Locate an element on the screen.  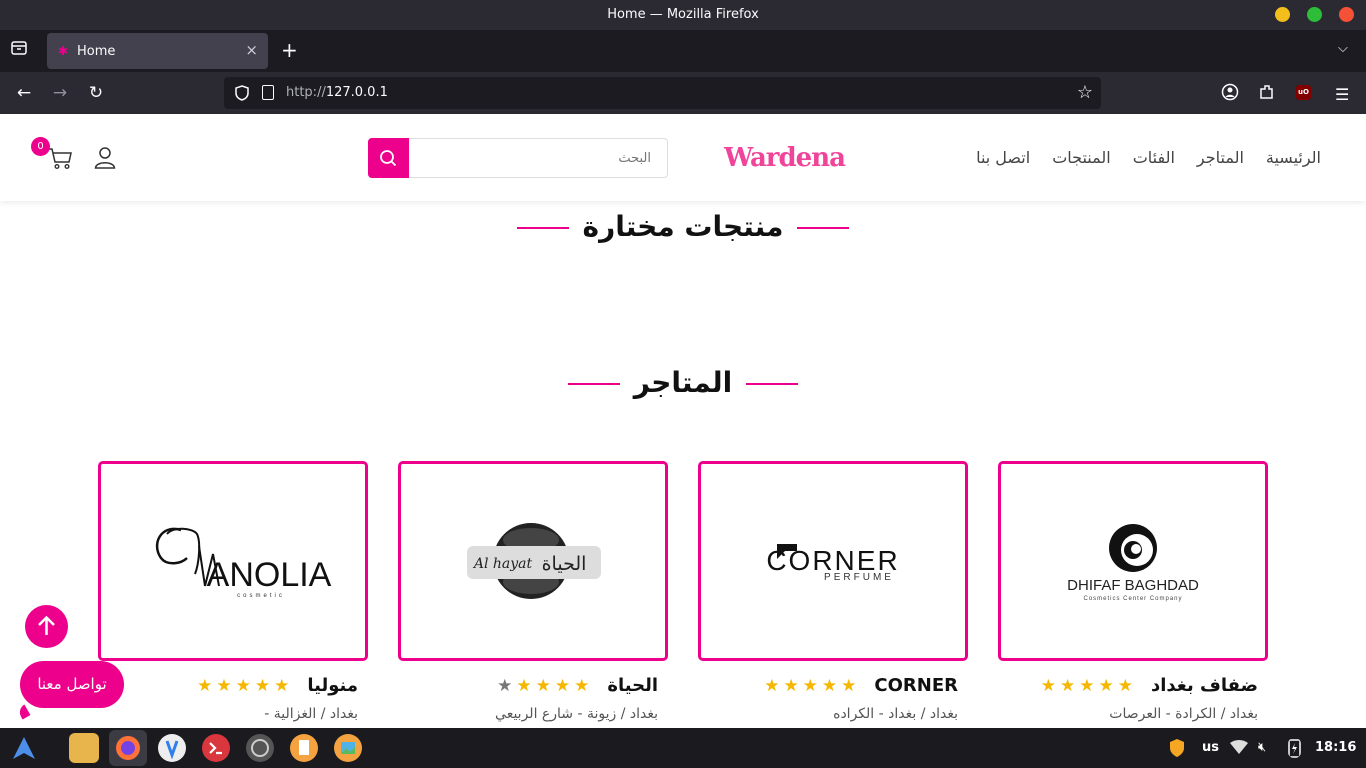
minimize-button is located at coordinates (1282, 14).